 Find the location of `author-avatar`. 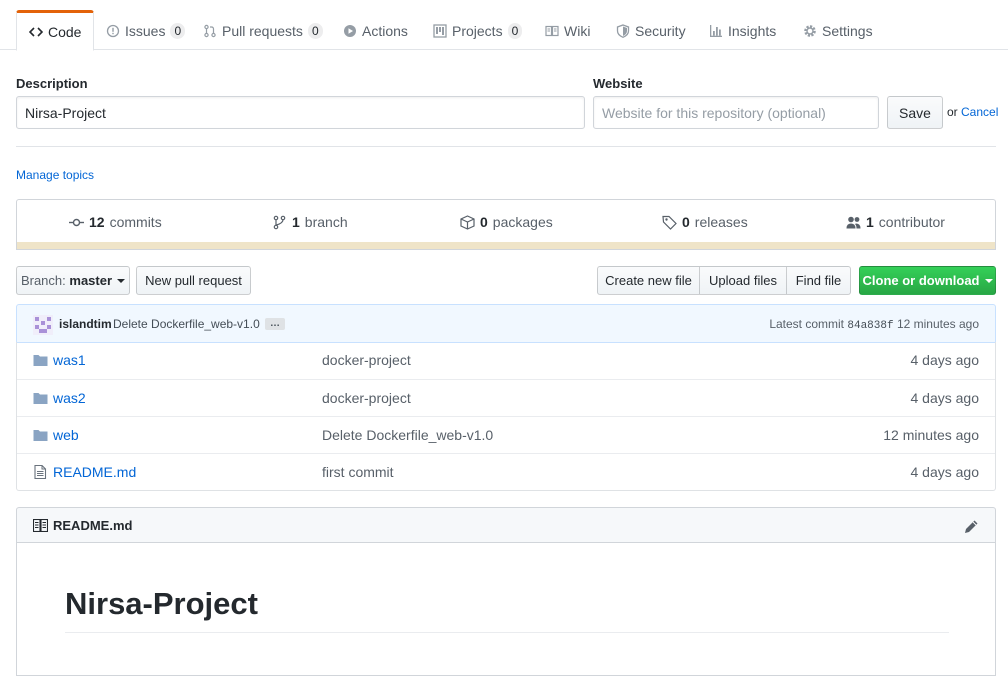

author-avatar is located at coordinates (43, 325).